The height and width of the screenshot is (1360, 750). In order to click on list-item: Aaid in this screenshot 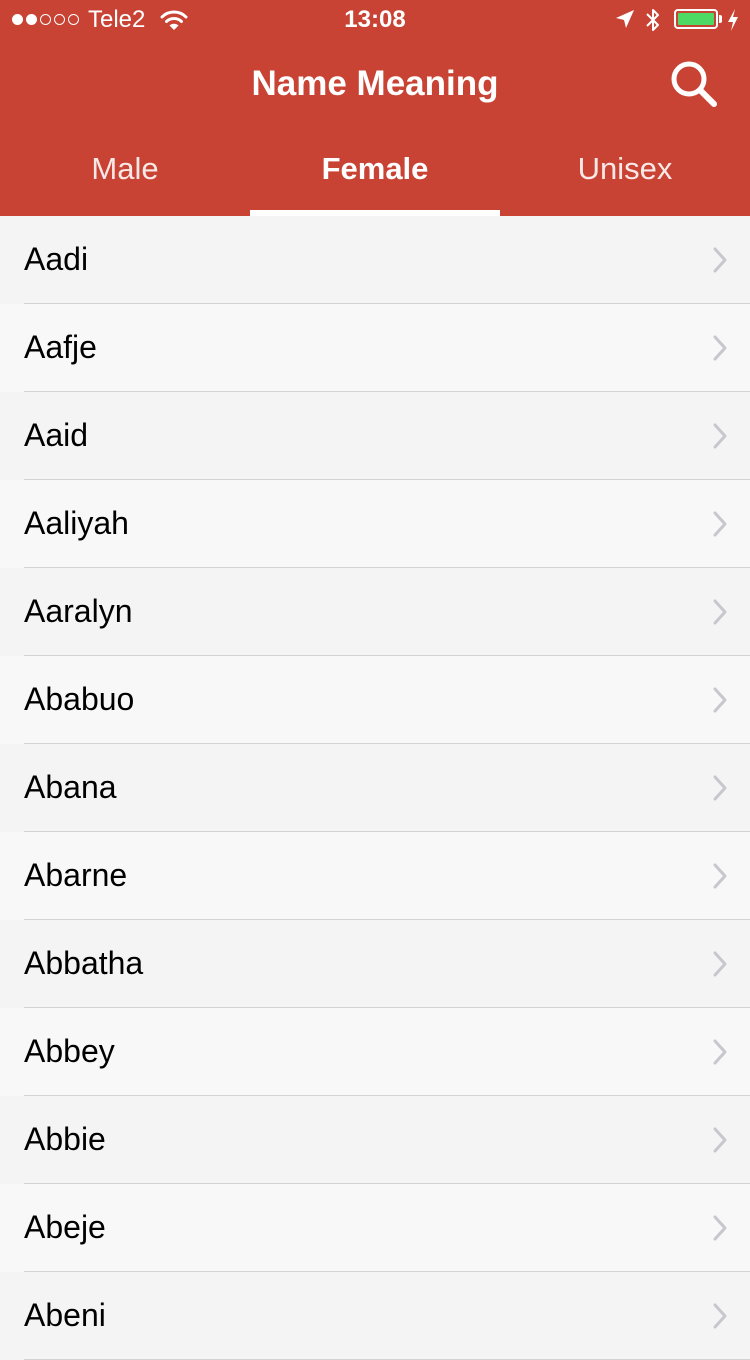, I will do `click(375, 436)`.